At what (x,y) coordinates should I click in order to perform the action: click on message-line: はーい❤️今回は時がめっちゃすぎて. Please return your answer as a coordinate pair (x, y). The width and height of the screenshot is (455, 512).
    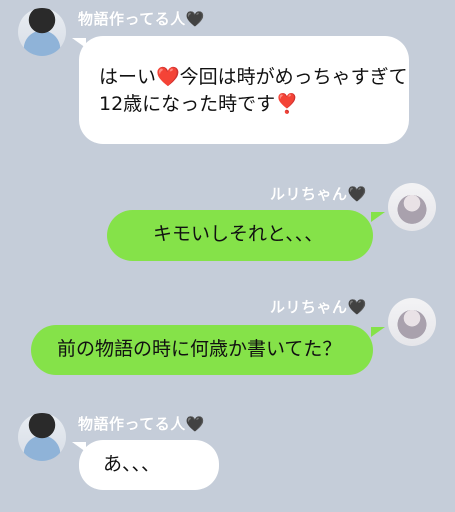
    Looking at the image, I should click on (253, 77).